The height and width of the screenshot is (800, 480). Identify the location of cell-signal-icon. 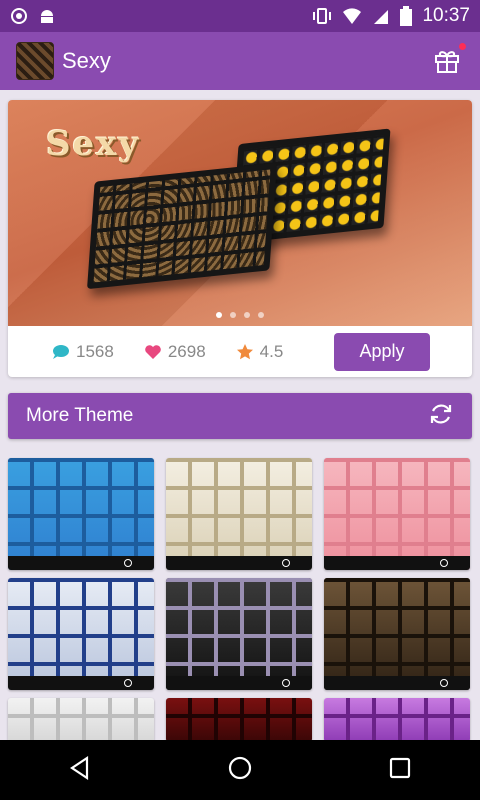
(381, 16).